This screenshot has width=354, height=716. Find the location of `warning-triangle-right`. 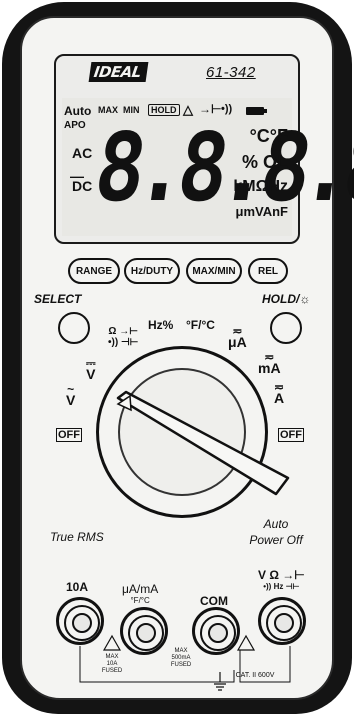

warning-triangle-right is located at coordinates (246, 642).